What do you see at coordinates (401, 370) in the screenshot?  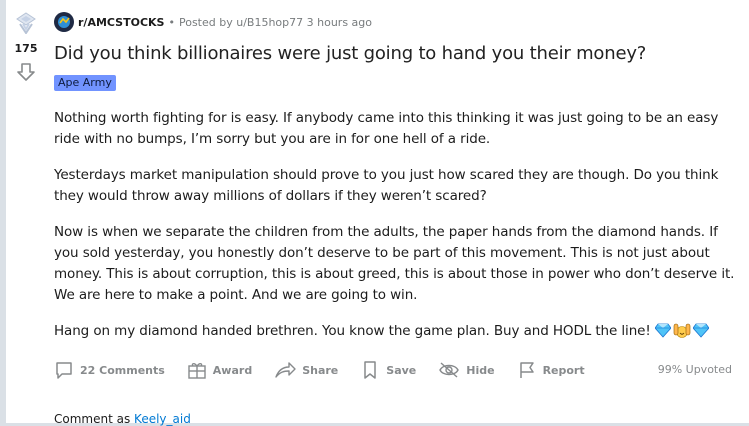 I see `save-label: Save` at bounding box center [401, 370].